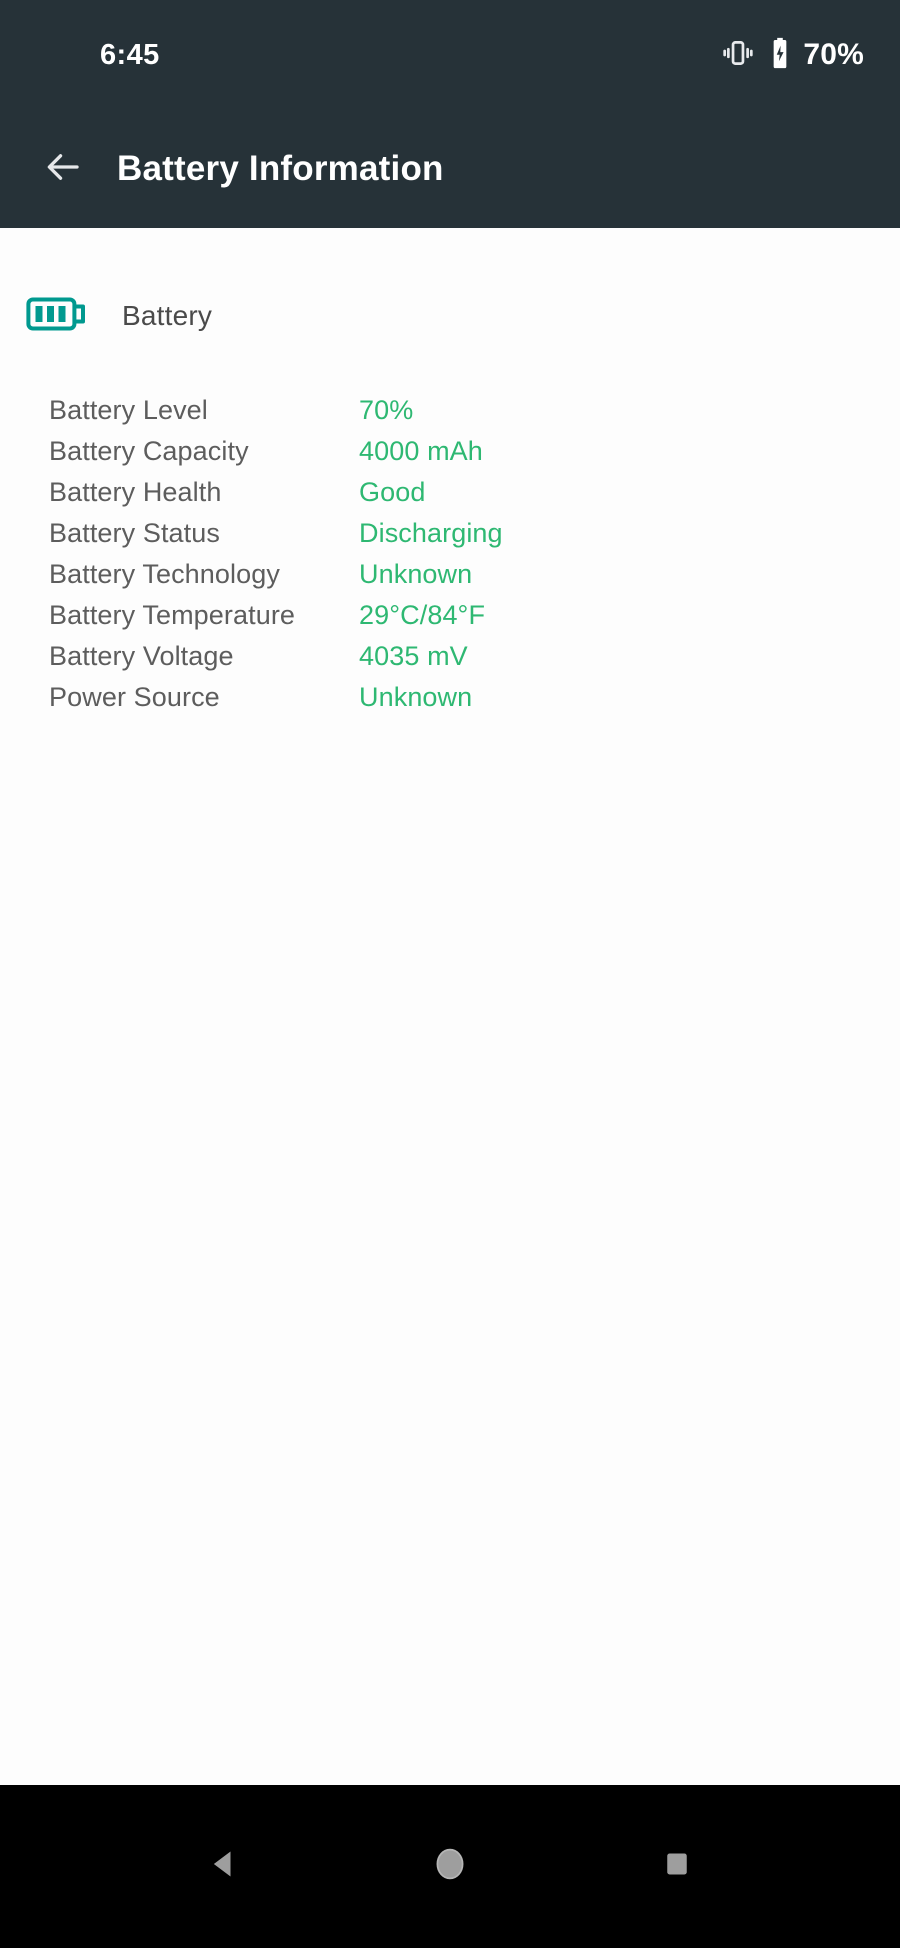 This screenshot has width=900, height=1948. What do you see at coordinates (134, 697) in the screenshot?
I see `row-label: Power Source` at bounding box center [134, 697].